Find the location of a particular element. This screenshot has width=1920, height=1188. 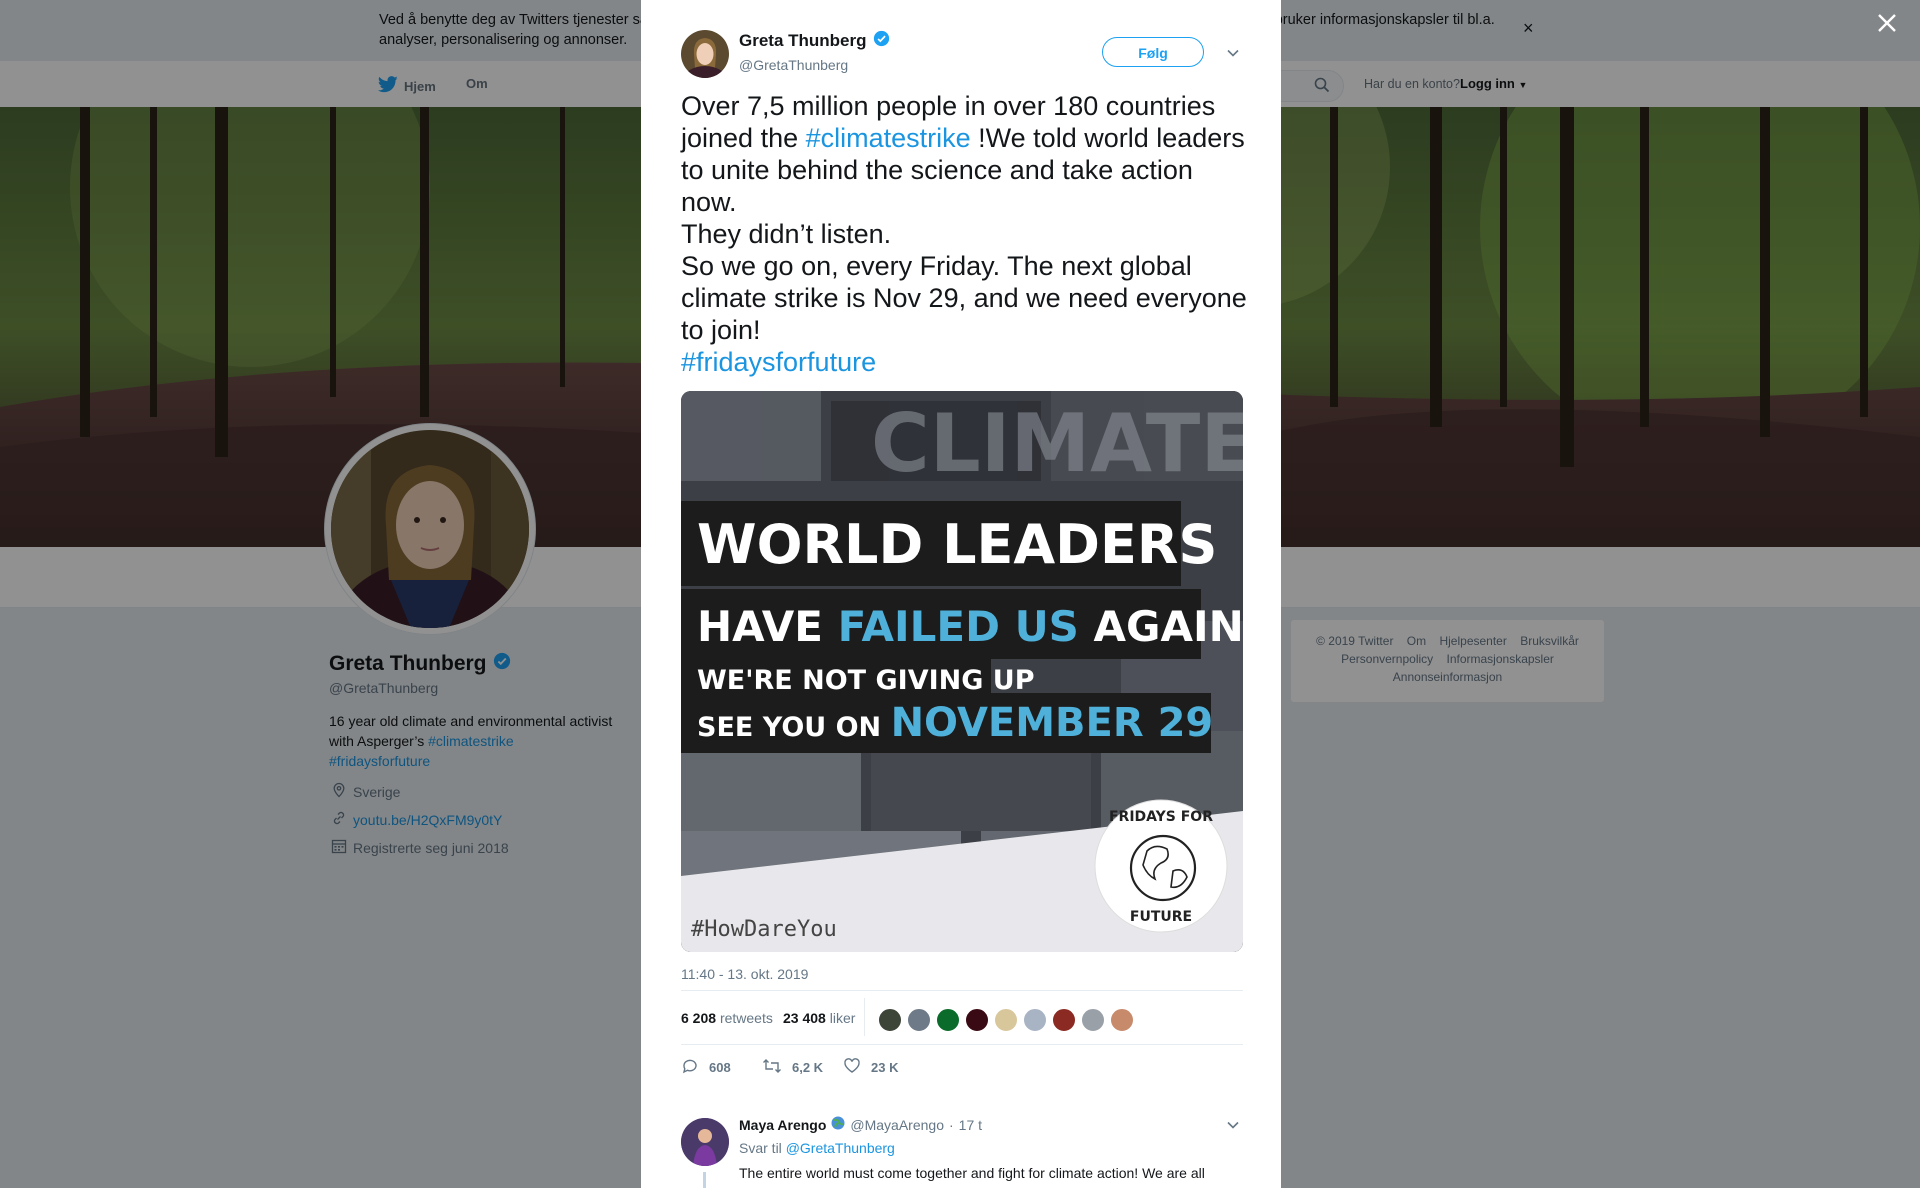

media-badge-bottom: FUTURE is located at coordinates (1161, 917).